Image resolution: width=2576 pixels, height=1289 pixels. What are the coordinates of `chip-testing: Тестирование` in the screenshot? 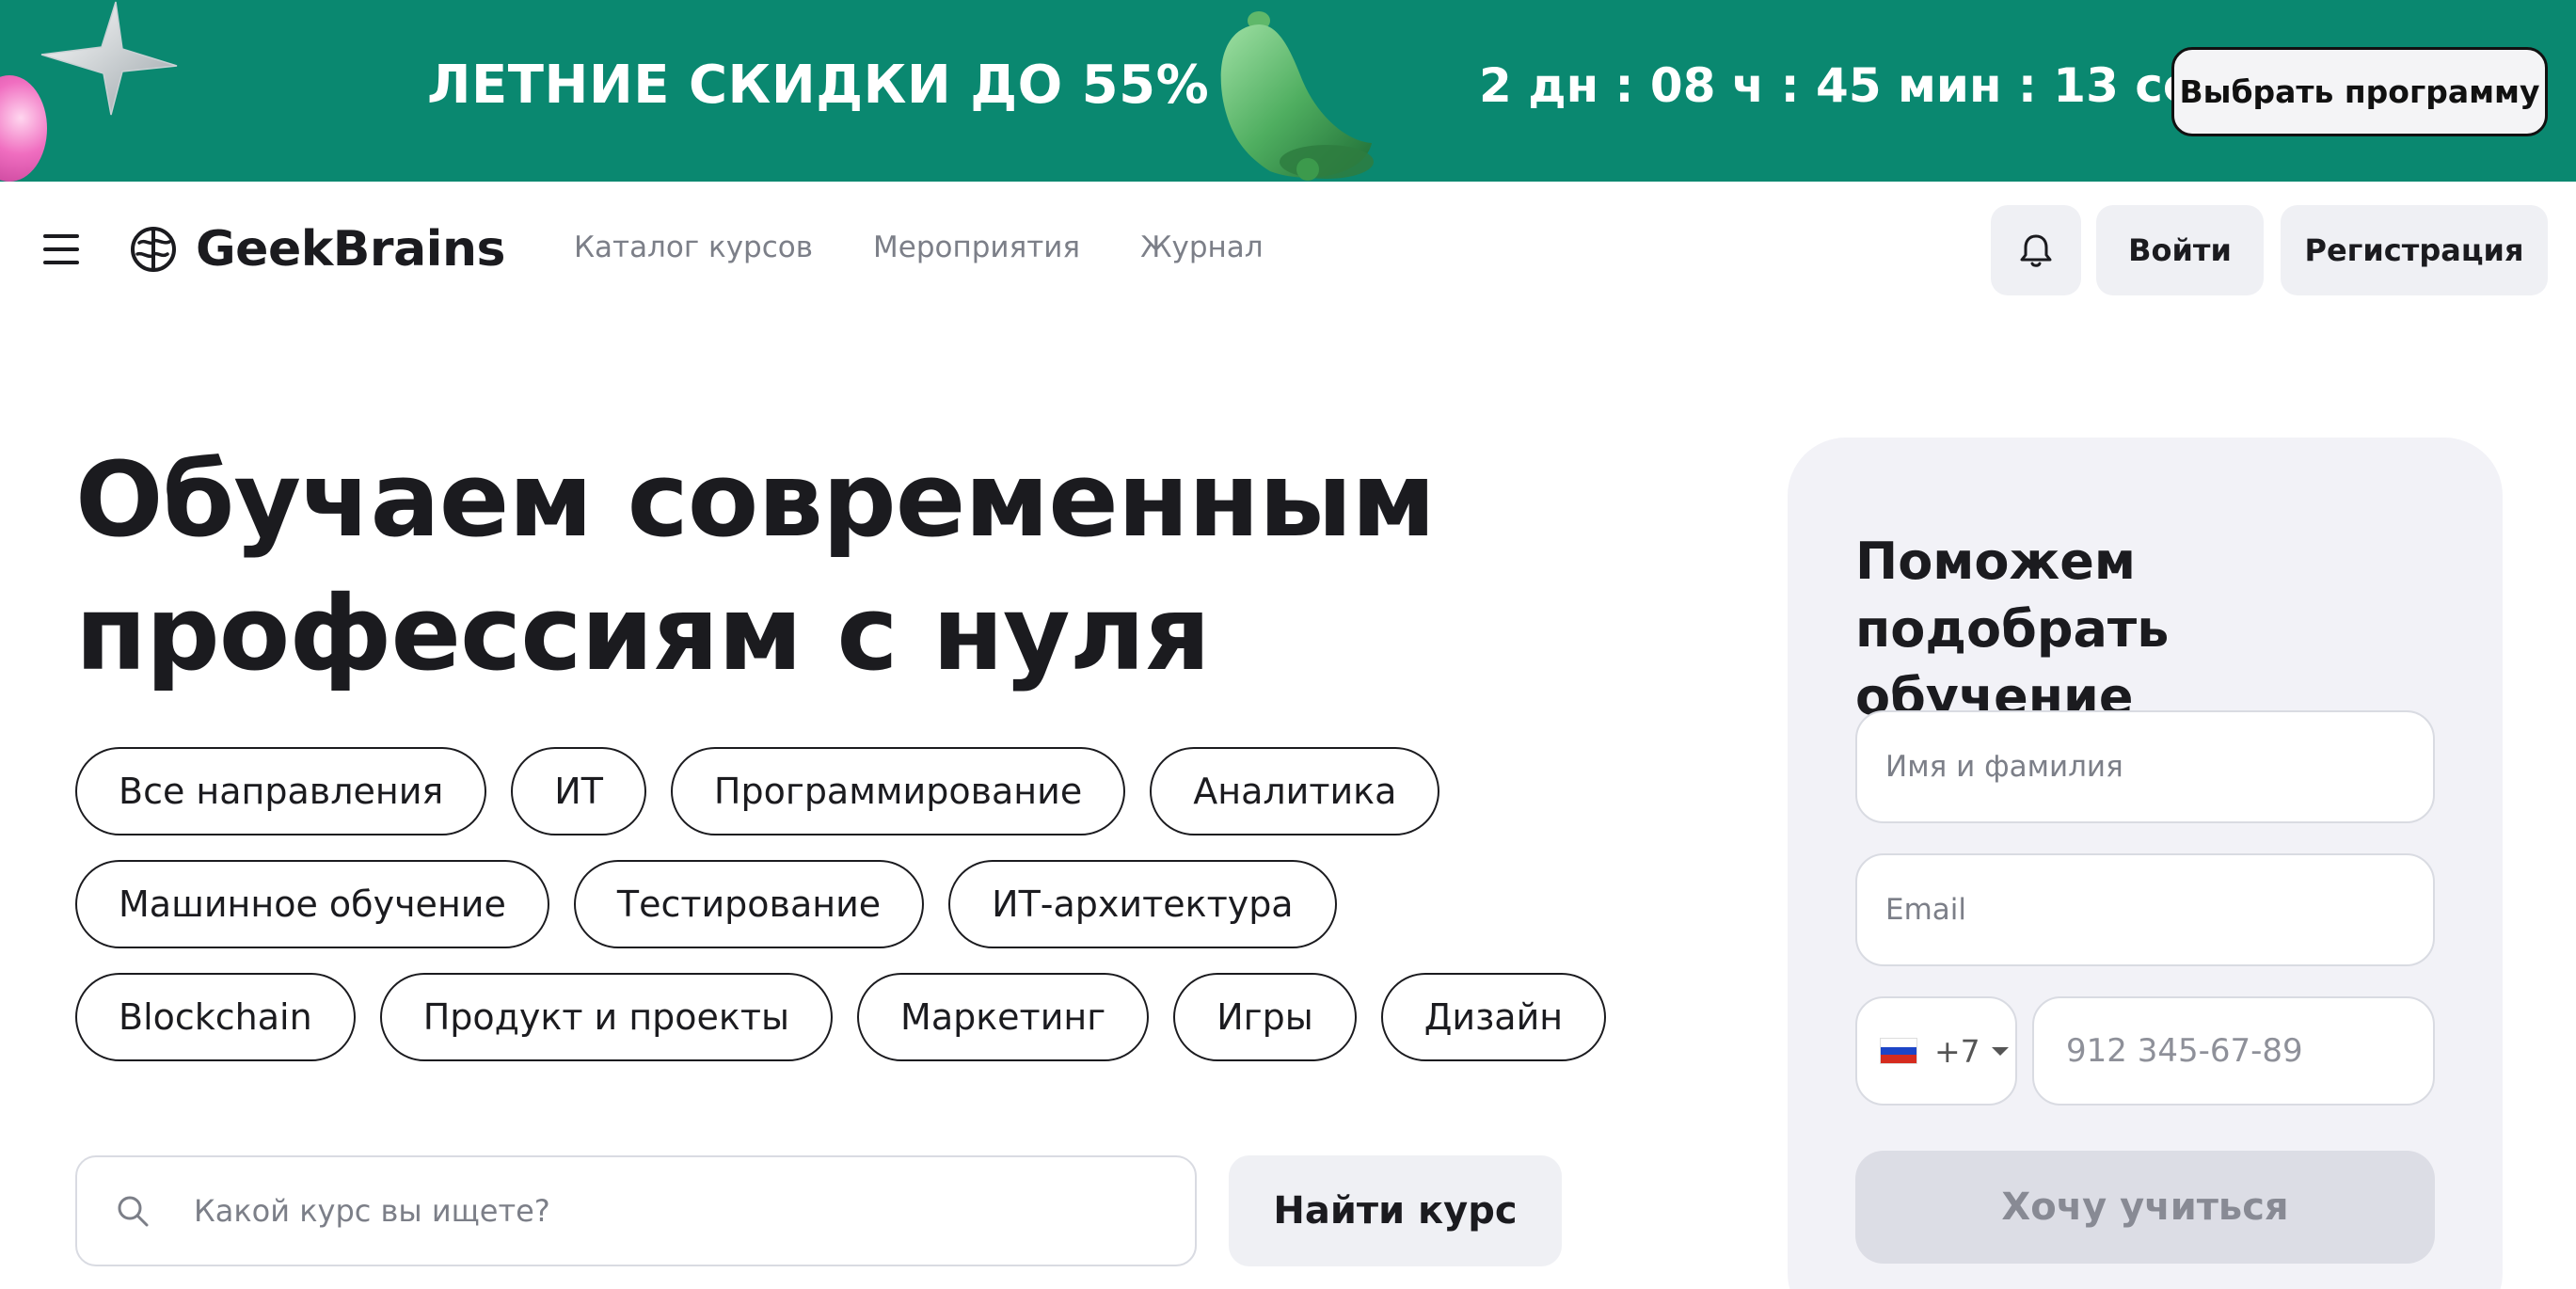 It's located at (749, 904).